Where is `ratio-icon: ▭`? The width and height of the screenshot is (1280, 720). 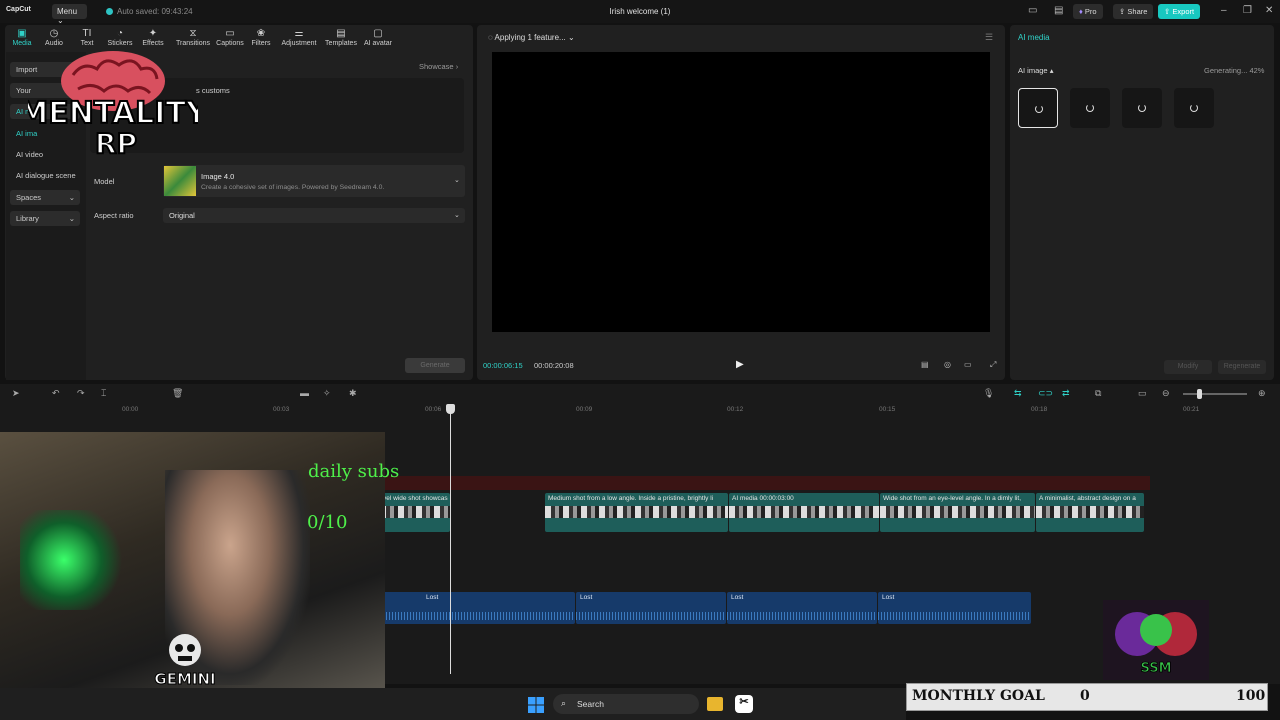
ratio-icon: ▭ is located at coordinates (968, 364).